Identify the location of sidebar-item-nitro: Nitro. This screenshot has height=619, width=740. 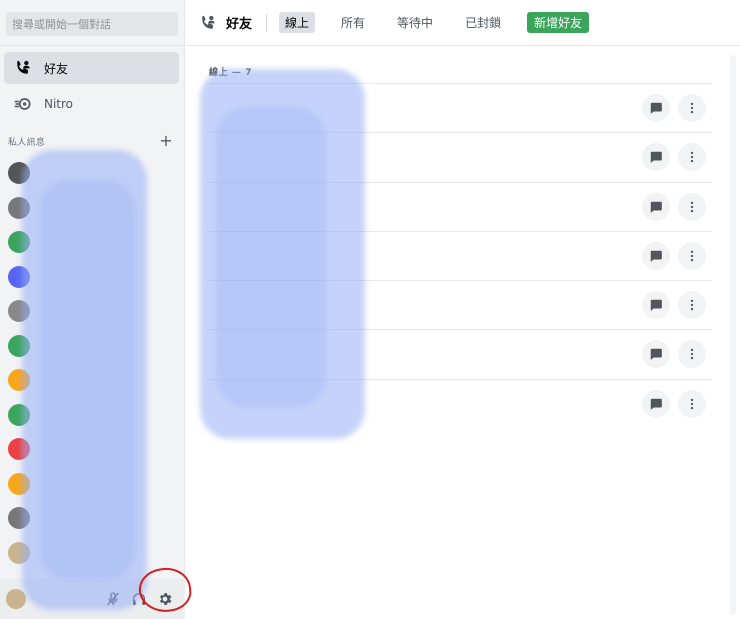
(91, 104).